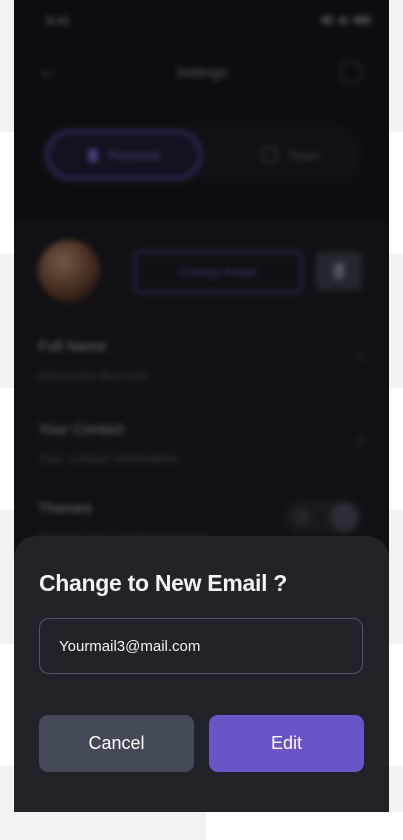 Image resolution: width=403 pixels, height=840 pixels. Describe the element at coordinates (201, 646) in the screenshot. I see `email-field` at that location.